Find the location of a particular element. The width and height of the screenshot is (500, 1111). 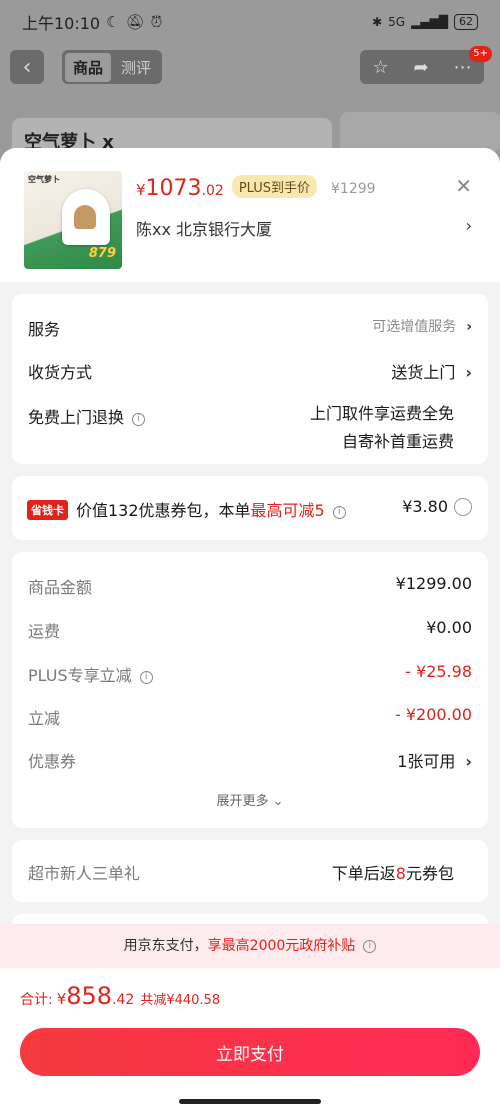

nav-actions: ☆ ➦ ⋯ 5+ is located at coordinates (426, 65).